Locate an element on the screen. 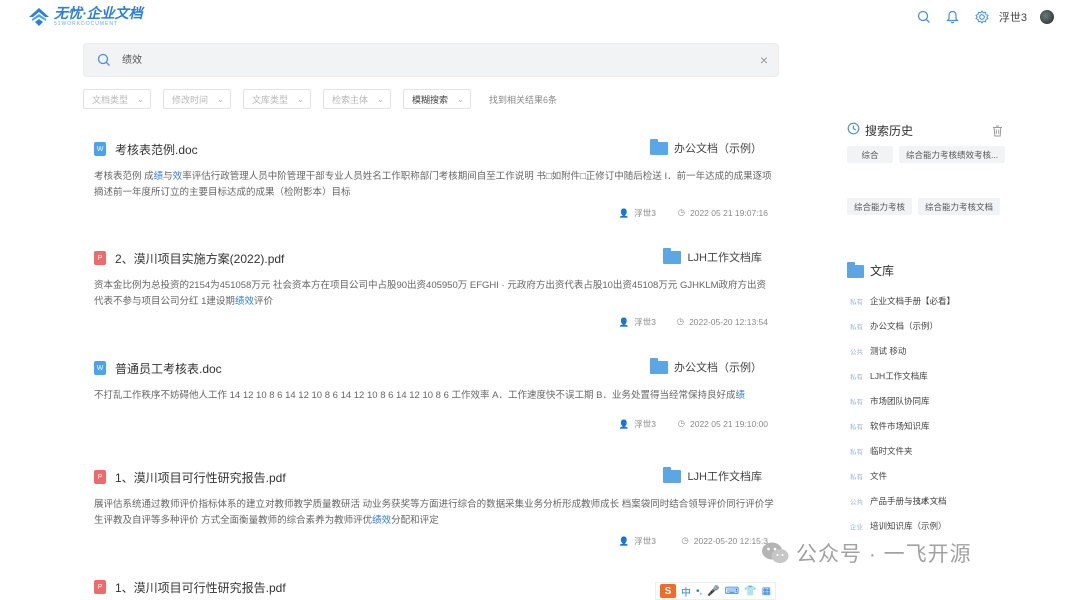 Image resolution: width=1080 pixels, height=600 pixels. result-title: 普通员工考核表.doc is located at coordinates (168, 368).